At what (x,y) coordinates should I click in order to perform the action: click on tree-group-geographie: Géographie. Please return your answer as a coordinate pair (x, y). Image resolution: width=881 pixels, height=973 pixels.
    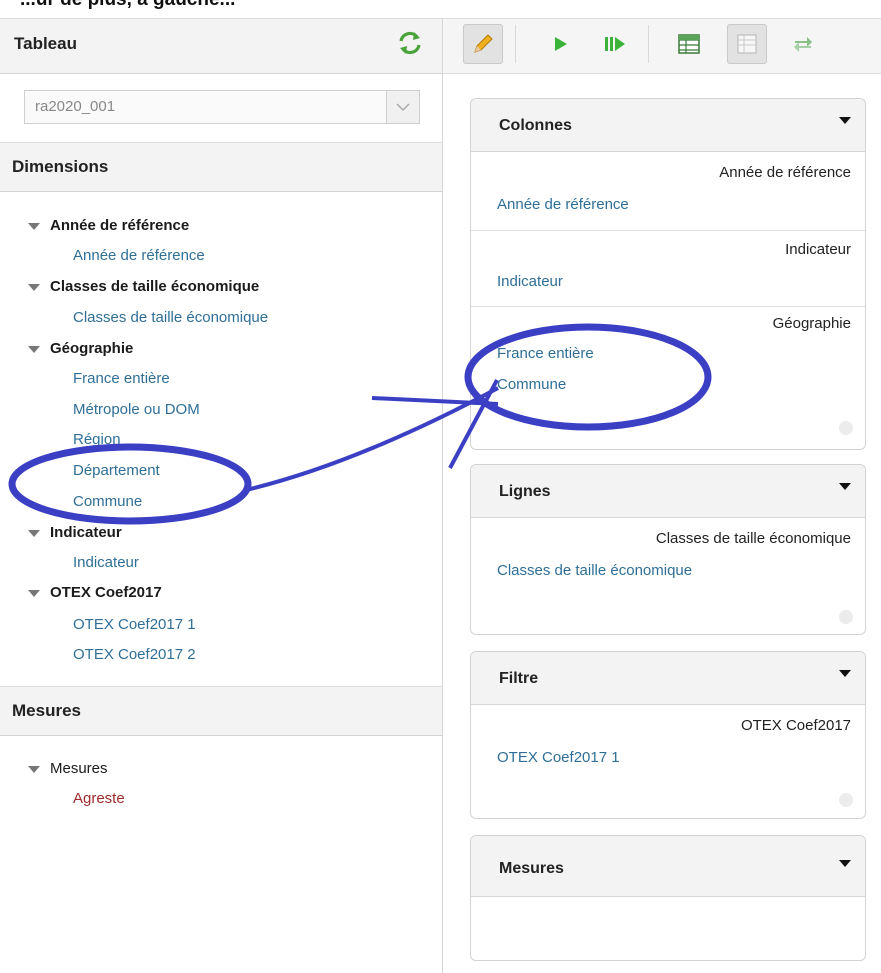
    Looking at the image, I should click on (80, 348).